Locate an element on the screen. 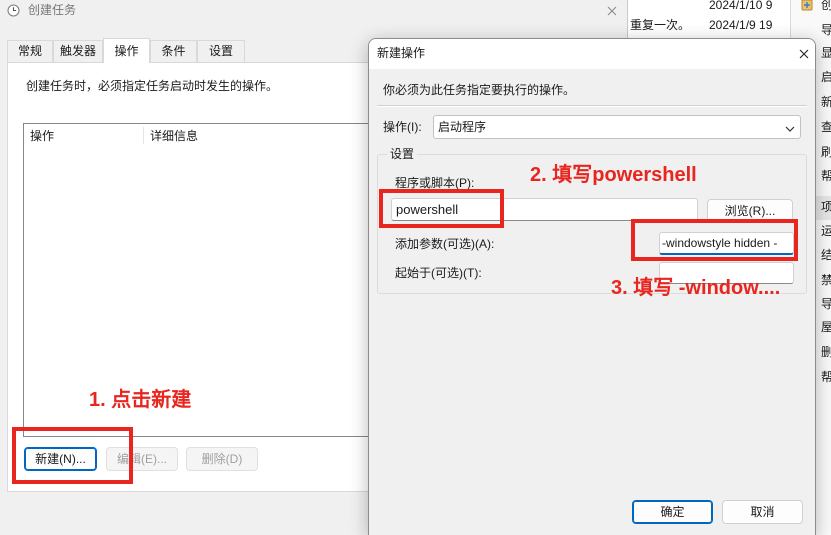  clock-icon is located at coordinates (13, 10).